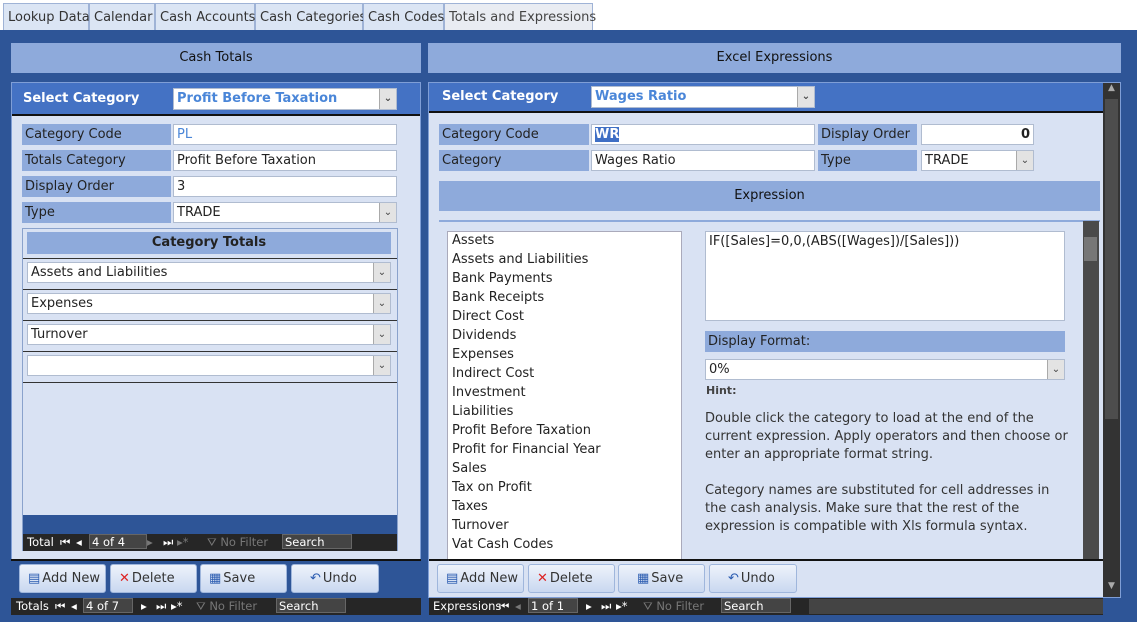  Describe the element at coordinates (564, 489) in the screenshot. I see `category-list-item: Tax on Profit` at that location.